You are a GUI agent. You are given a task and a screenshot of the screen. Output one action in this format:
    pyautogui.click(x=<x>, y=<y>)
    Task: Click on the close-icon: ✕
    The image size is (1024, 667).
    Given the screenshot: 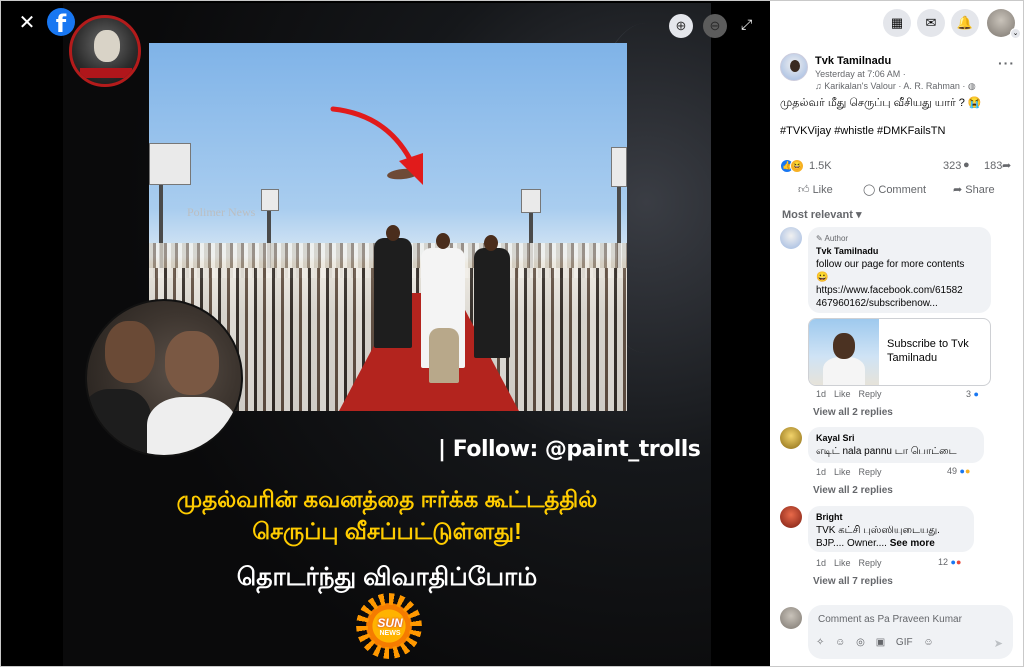 What is the action you would take?
    pyautogui.click(x=27, y=23)
    